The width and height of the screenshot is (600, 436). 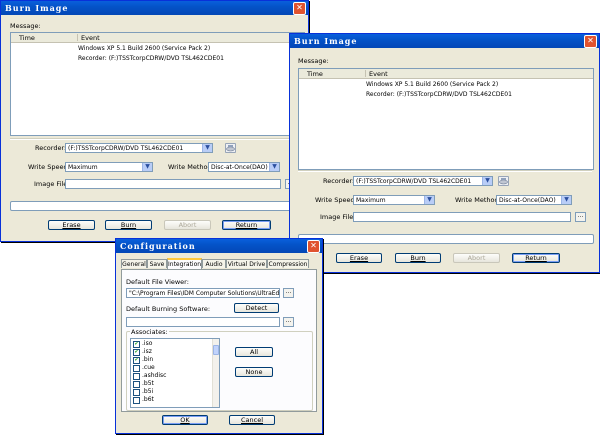 I want to click on default-burning-label: Default Burning Software:, so click(x=168, y=309).